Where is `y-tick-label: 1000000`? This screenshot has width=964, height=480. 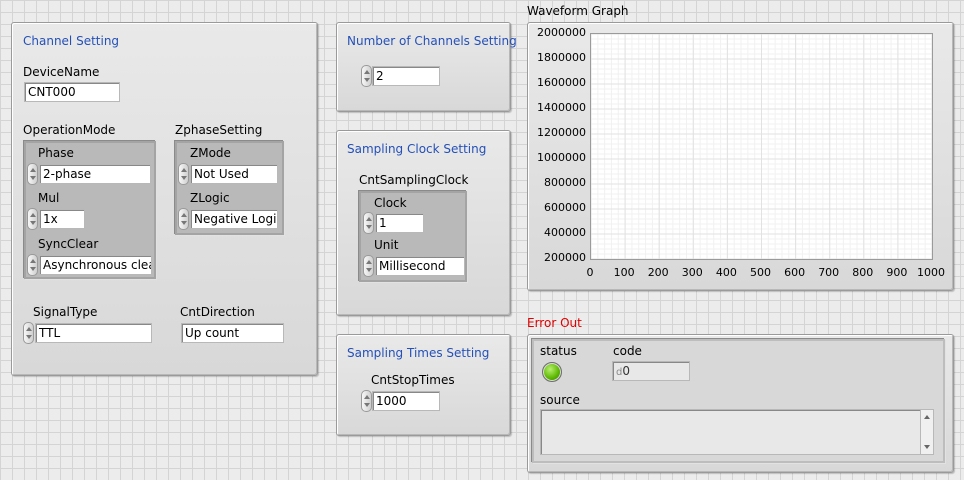
y-tick-label: 1000000 is located at coordinates (561, 157).